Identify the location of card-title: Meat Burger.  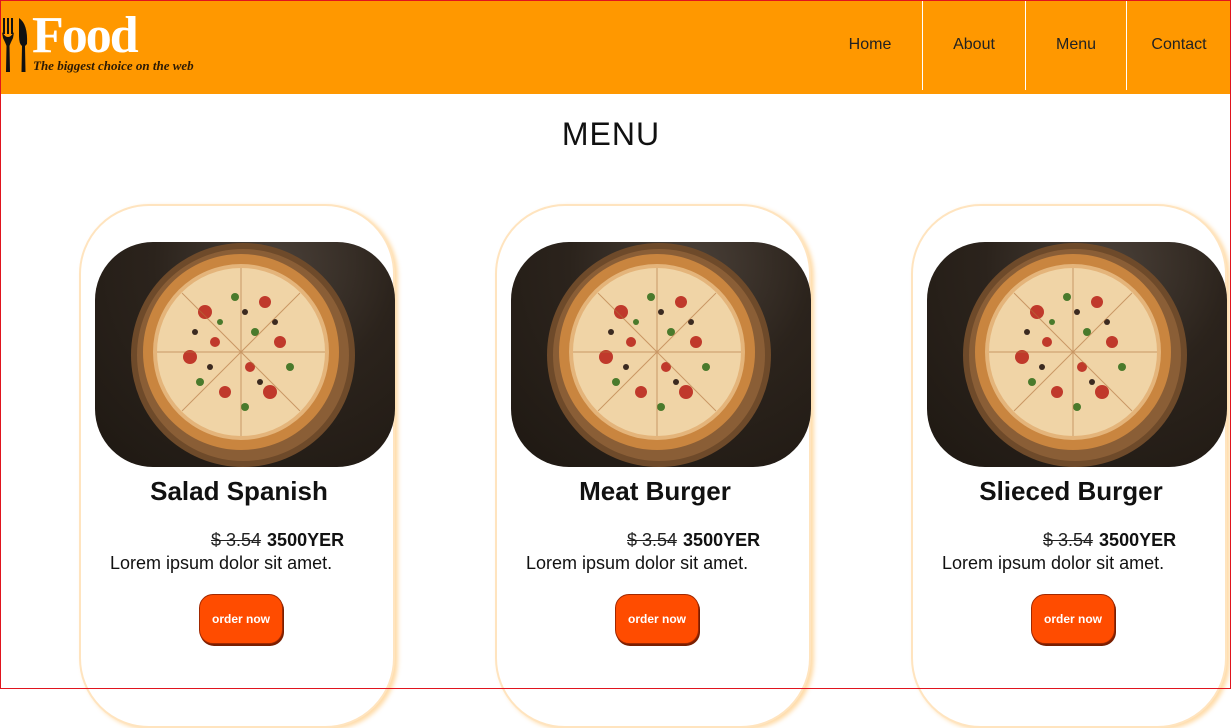
(655, 491).